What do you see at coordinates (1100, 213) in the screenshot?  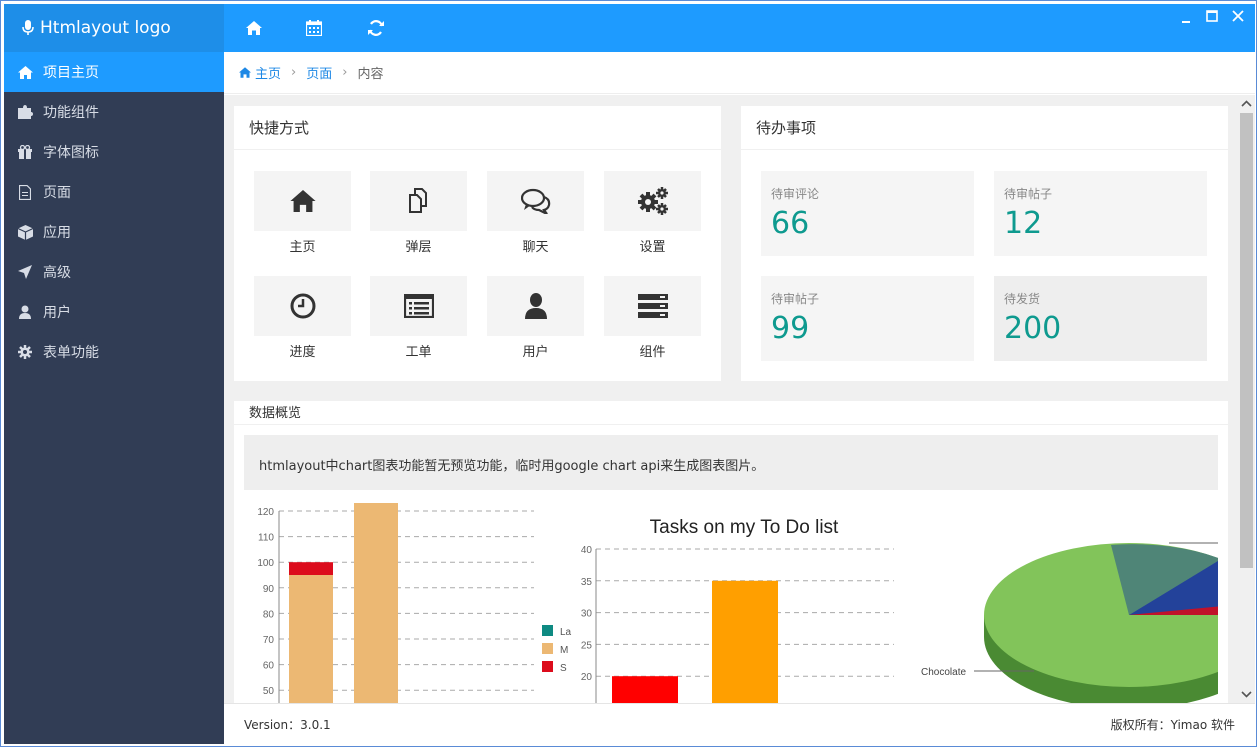 I see `todo-card: 待审帖子 12` at bounding box center [1100, 213].